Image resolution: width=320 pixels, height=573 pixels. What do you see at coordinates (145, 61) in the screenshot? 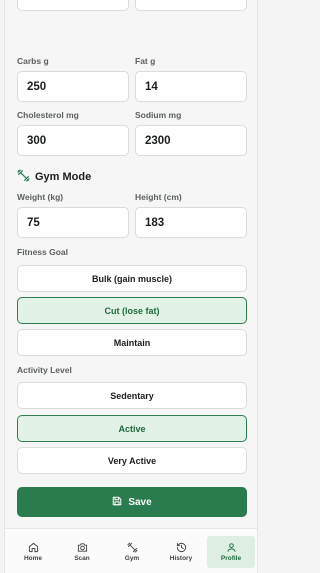
I see `fat-label: Fat g` at bounding box center [145, 61].